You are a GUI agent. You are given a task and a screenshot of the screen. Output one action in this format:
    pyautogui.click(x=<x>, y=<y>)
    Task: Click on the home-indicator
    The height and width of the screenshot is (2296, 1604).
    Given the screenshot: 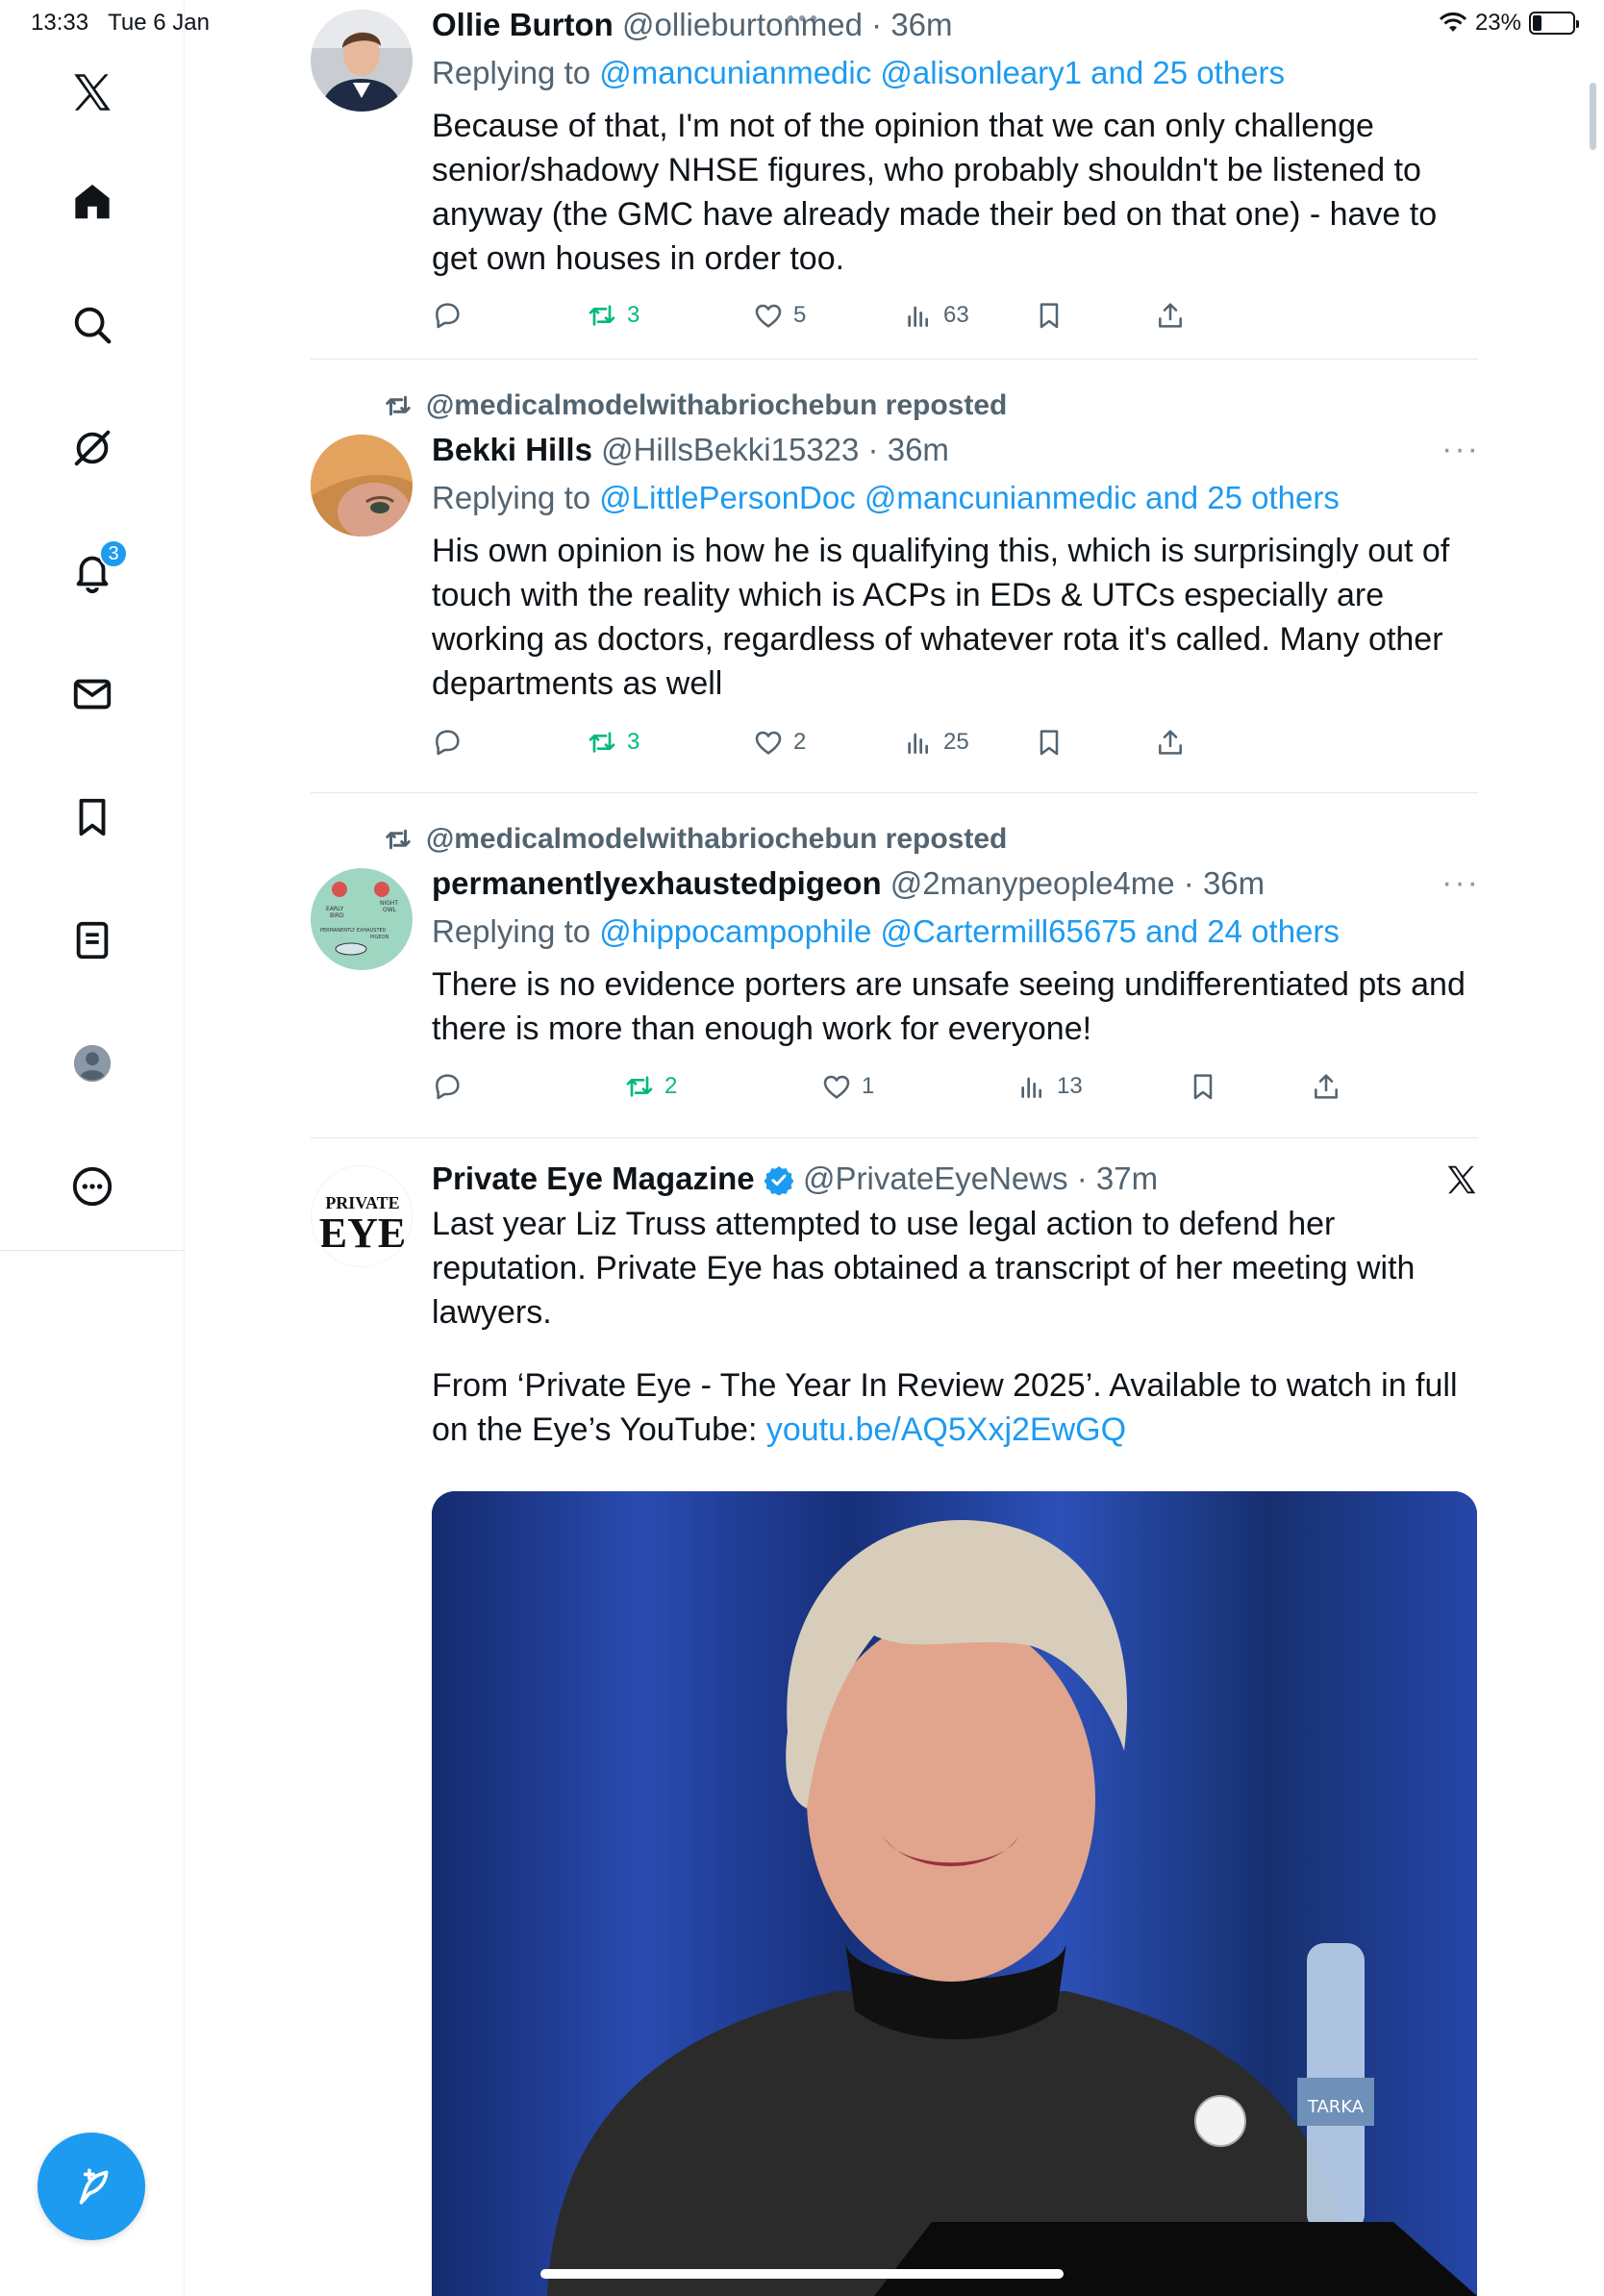 What is the action you would take?
    pyautogui.click(x=802, y=2274)
    